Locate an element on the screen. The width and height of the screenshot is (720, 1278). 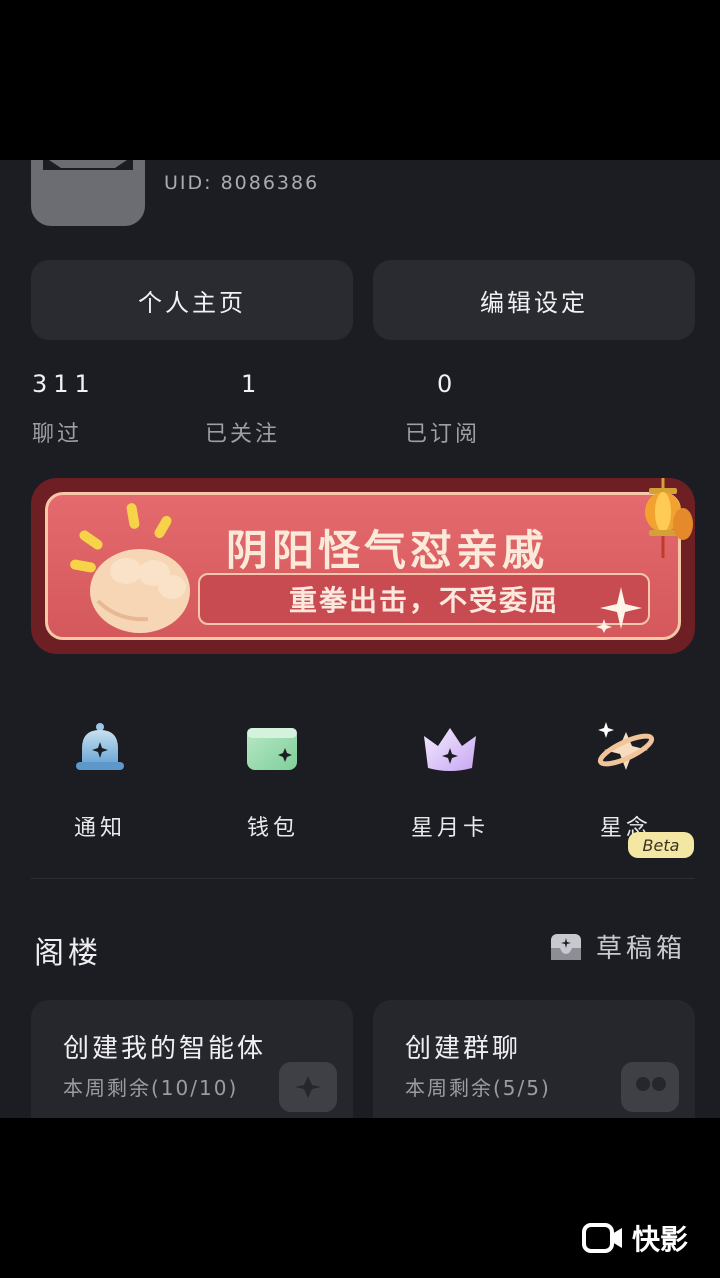
uid-text: UID: 8086386 is located at coordinates (242, 183).